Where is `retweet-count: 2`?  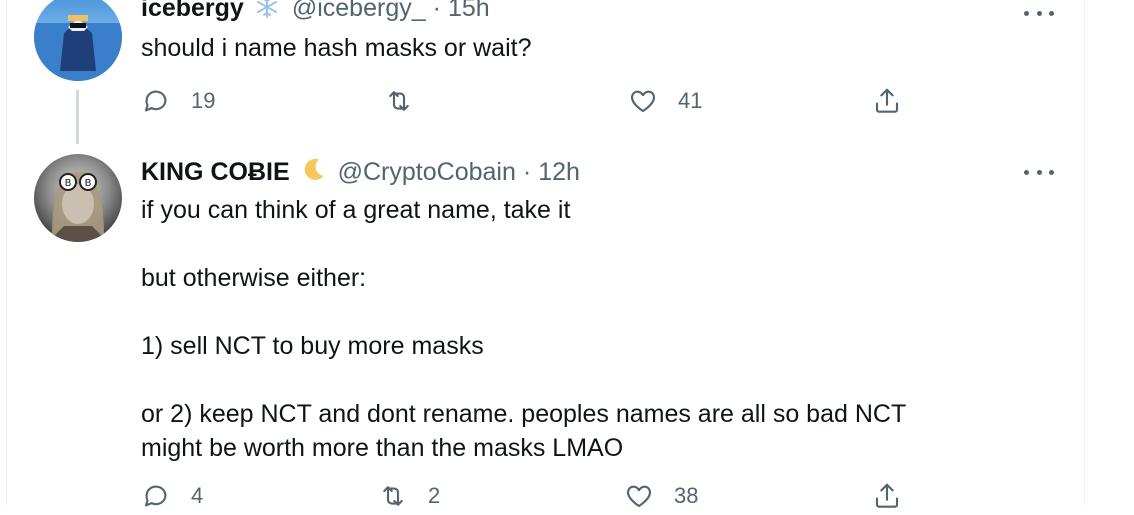 retweet-count: 2 is located at coordinates (434, 495).